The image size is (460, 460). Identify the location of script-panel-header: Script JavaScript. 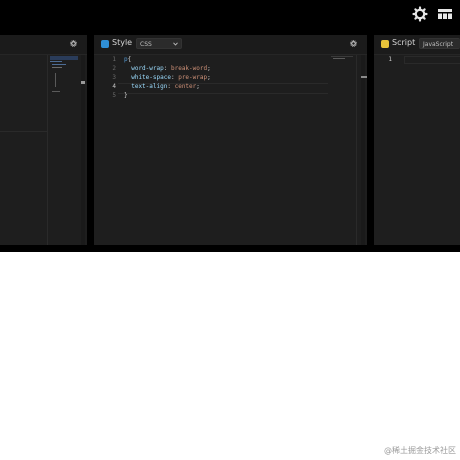
(417, 45).